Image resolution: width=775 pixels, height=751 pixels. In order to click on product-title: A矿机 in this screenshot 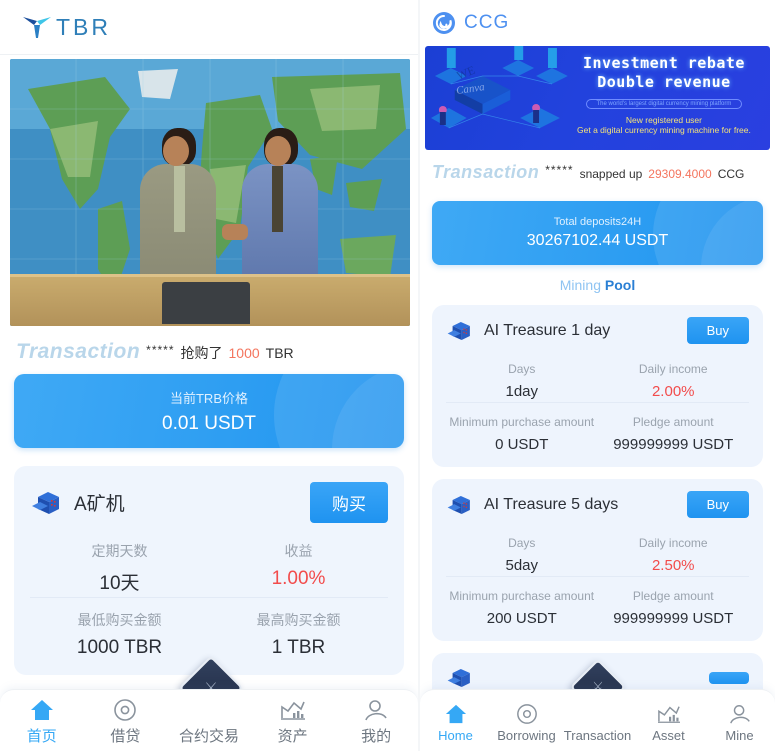, I will do `click(99, 504)`.